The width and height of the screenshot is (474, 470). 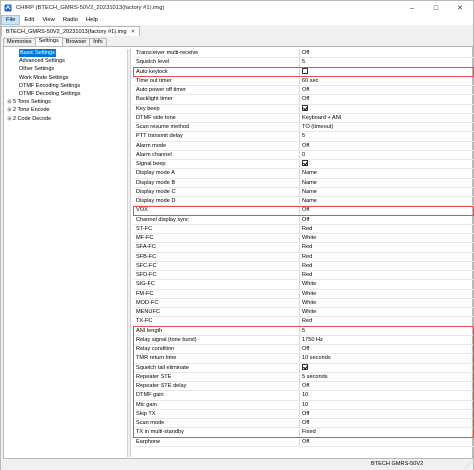 I want to click on setting-row: Display mode A Name, so click(x=304, y=174).